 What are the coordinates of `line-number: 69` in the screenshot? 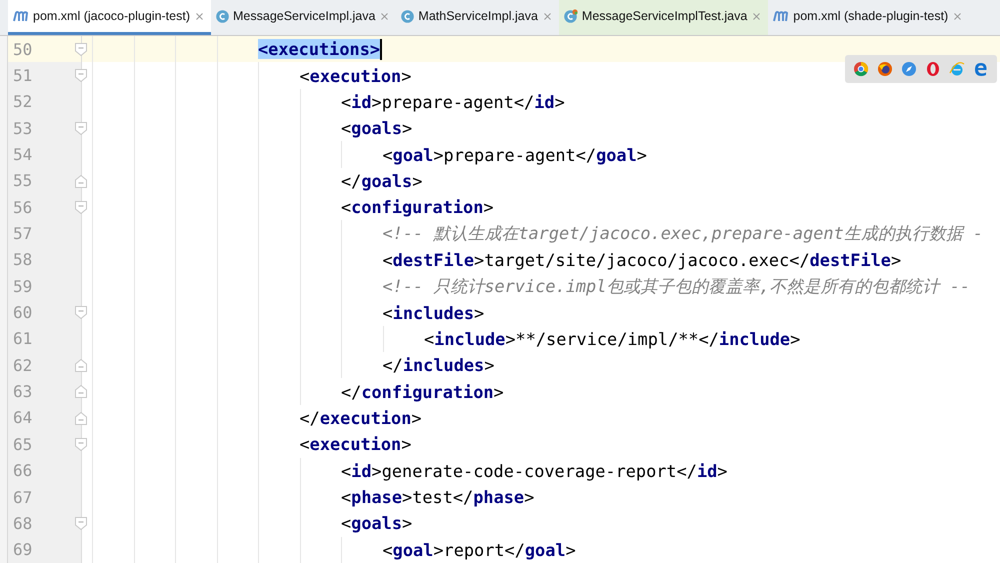 It's located at (22, 550).